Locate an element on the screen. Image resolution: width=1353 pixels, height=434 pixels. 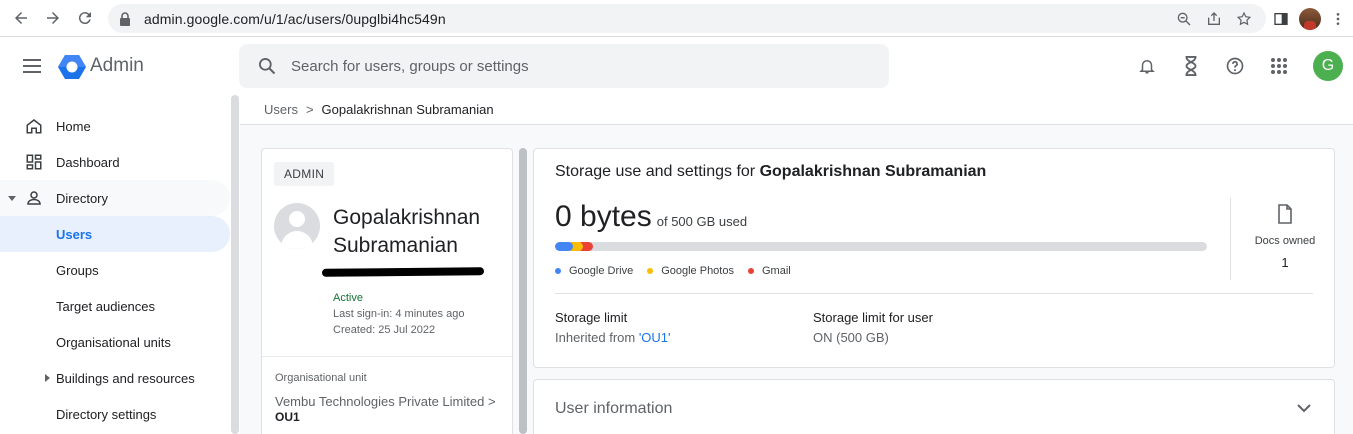
search-icon is located at coordinates (267, 66).